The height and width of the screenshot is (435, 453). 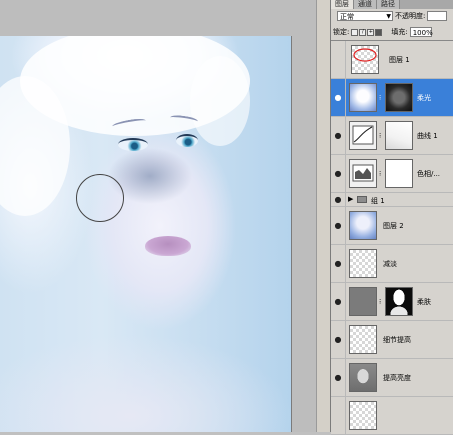 I want to click on layer-row: ● ⁝ 曲线 1, so click(x=392, y=136).